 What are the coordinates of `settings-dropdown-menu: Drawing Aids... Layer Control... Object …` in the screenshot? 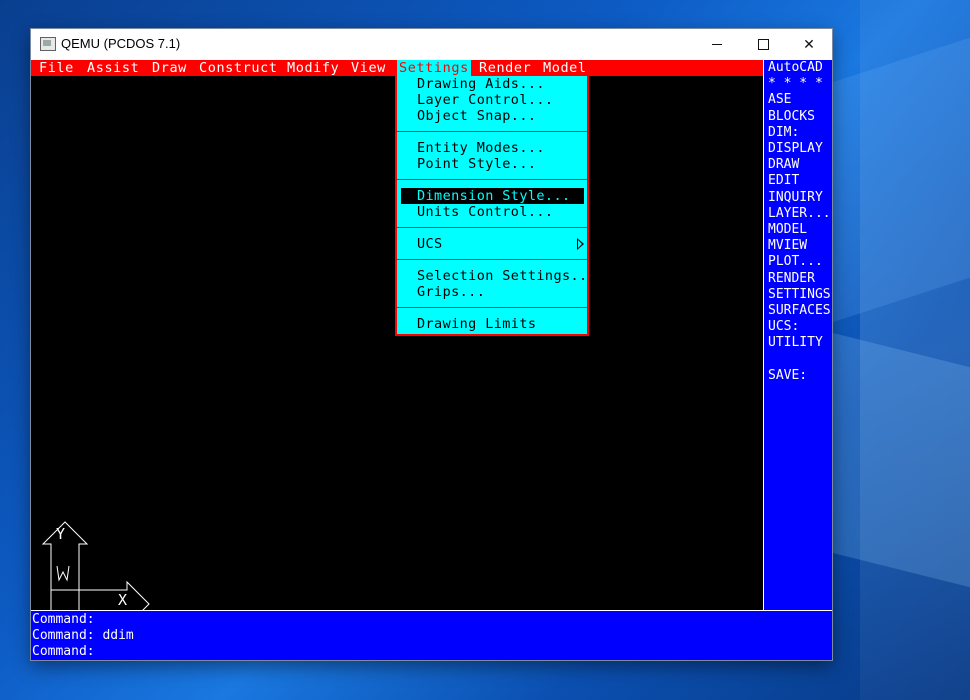 It's located at (495, 206).